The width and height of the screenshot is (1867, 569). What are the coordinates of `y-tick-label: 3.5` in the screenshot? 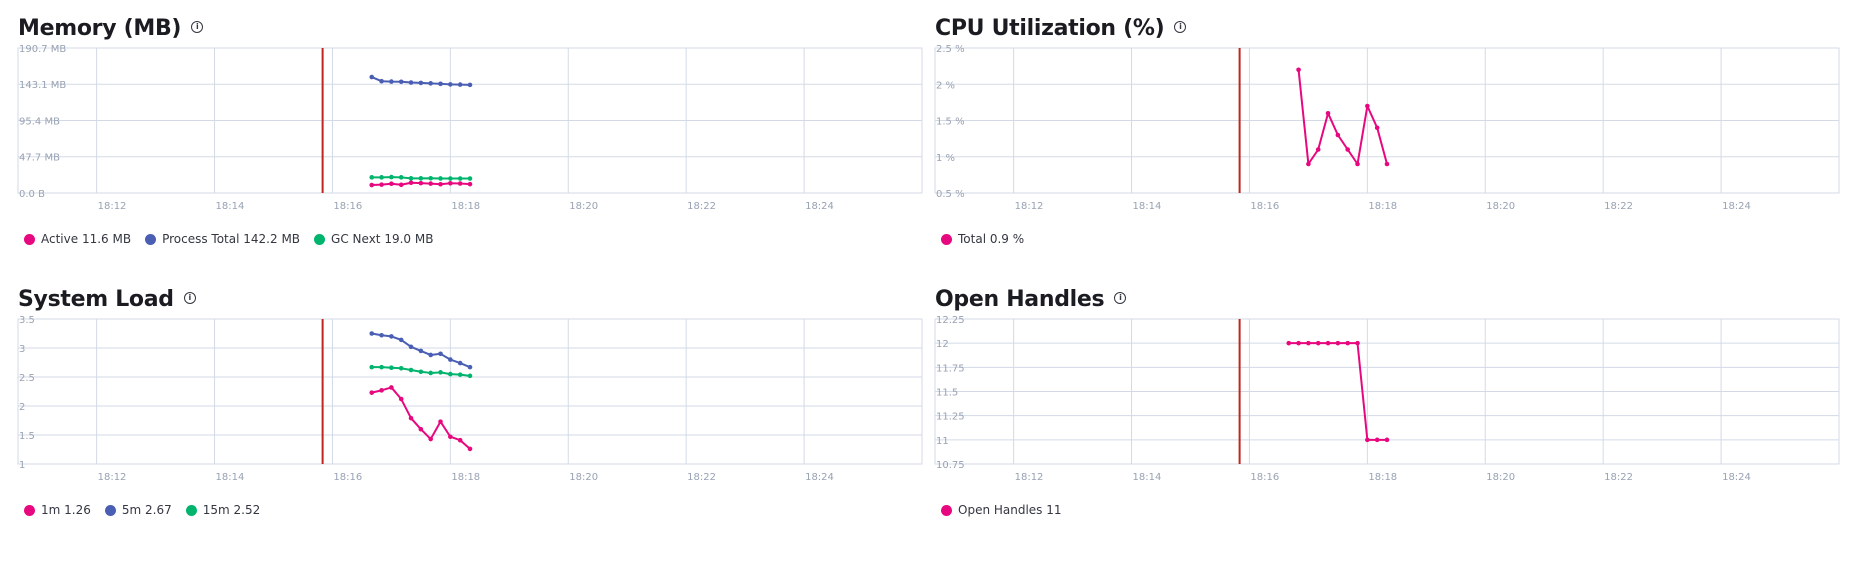 It's located at (27, 320).